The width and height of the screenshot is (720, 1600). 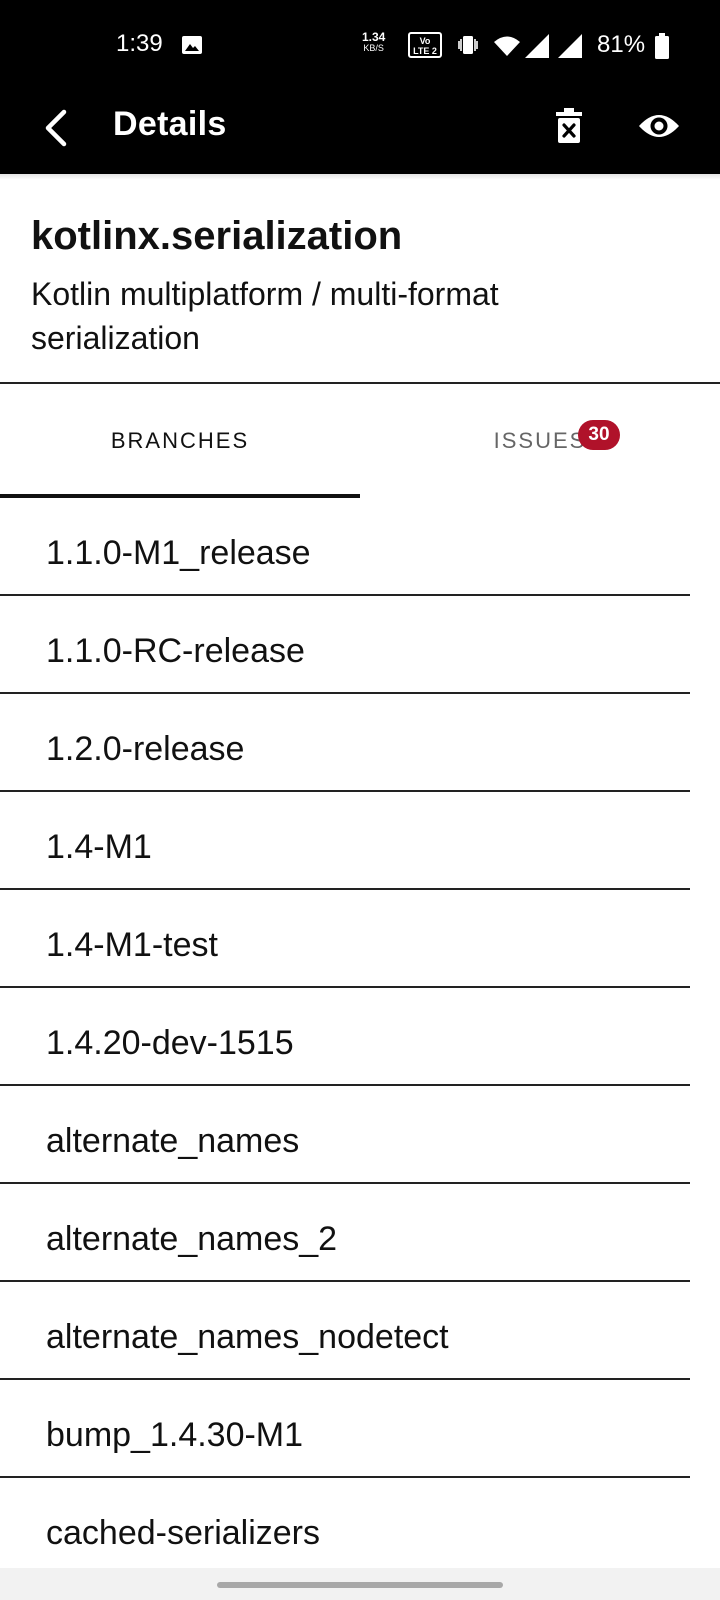 I want to click on list-item: 1.4-M1, so click(x=360, y=841).